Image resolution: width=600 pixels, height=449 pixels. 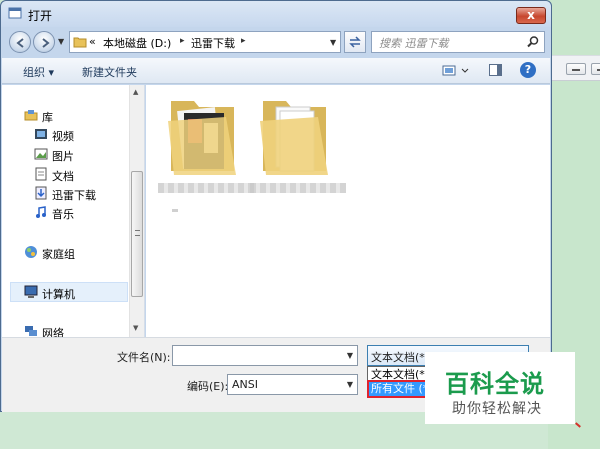 What do you see at coordinates (41, 212) in the screenshot?
I see `music-icon` at bounding box center [41, 212].